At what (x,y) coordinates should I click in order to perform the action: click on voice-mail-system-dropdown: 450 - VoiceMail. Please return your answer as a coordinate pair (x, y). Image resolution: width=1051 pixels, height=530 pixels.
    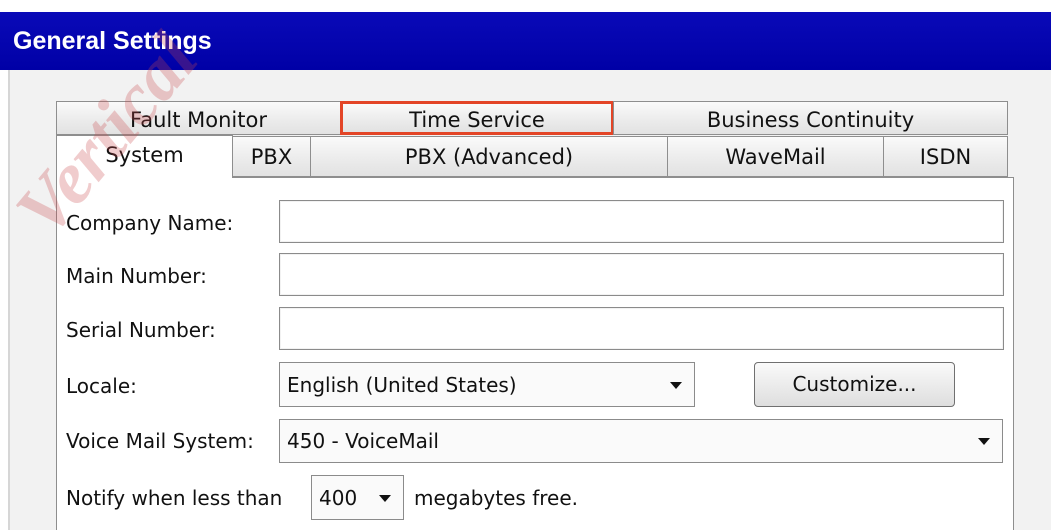
    Looking at the image, I should click on (641, 441).